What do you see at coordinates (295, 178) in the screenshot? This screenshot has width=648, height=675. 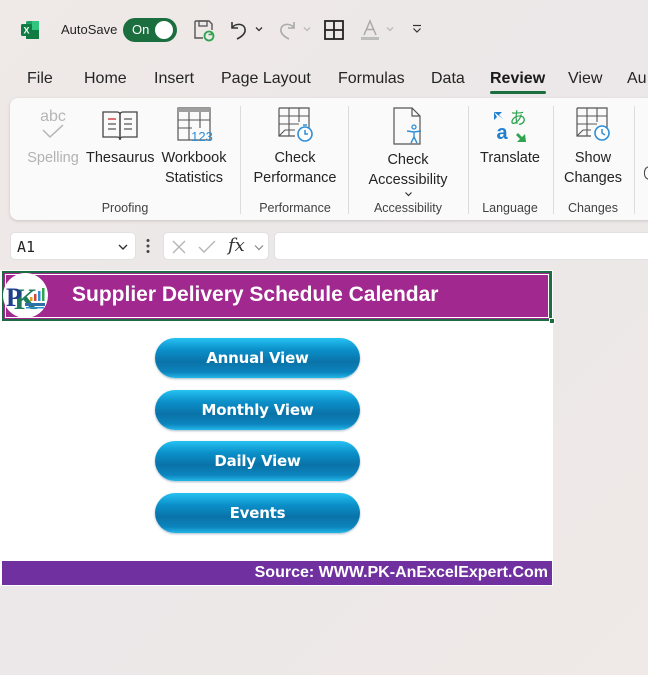 I see `check-performance-label-2: Performance` at bounding box center [295, 178].